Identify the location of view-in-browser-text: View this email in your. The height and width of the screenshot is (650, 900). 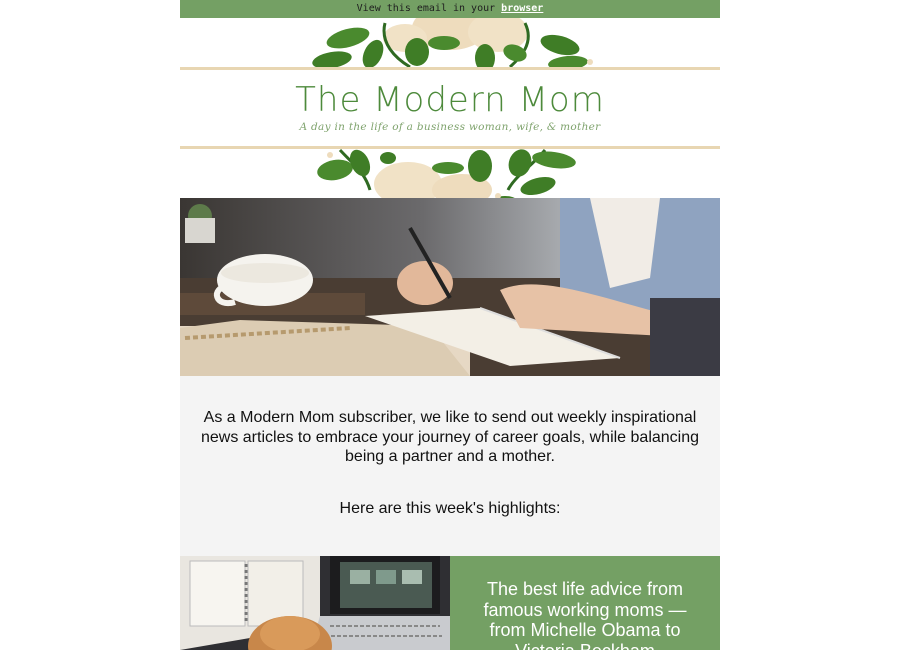
(426, 8).